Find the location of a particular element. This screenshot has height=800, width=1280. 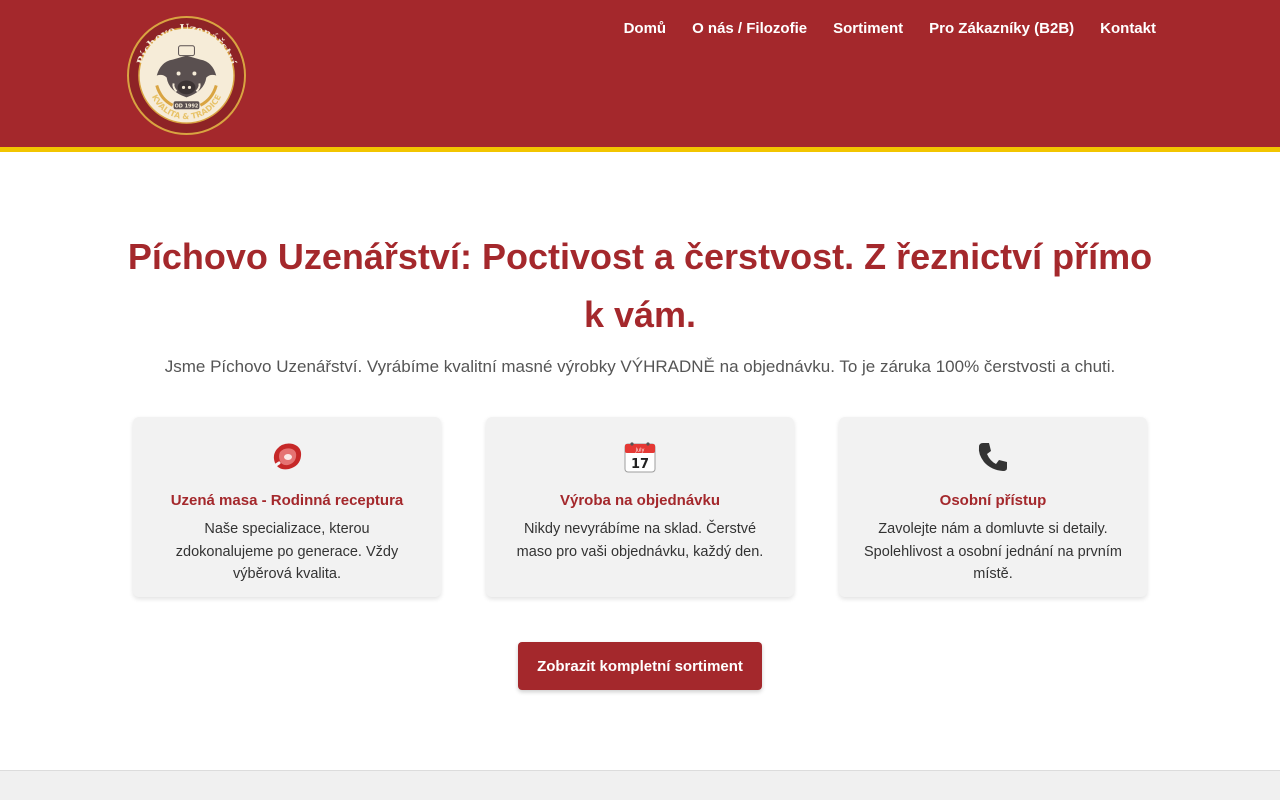

nav-link-contact: Kontakt is located at coordinates (1128, 29).